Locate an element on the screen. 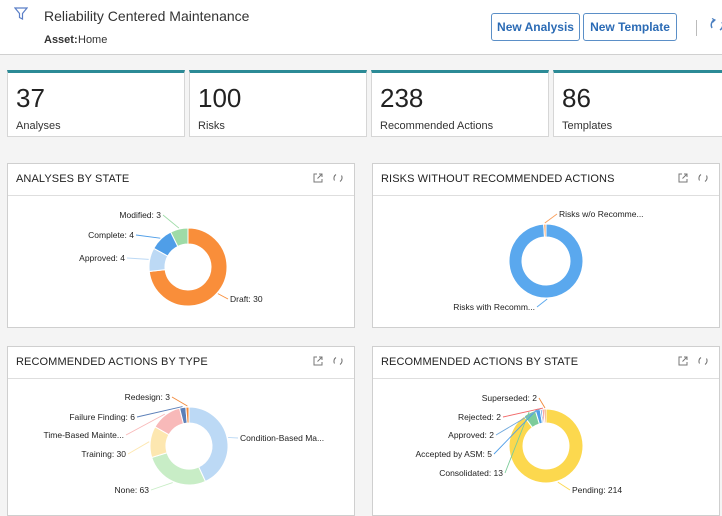  tile-risks: 100 Risks is located at coordinates (278, 103).